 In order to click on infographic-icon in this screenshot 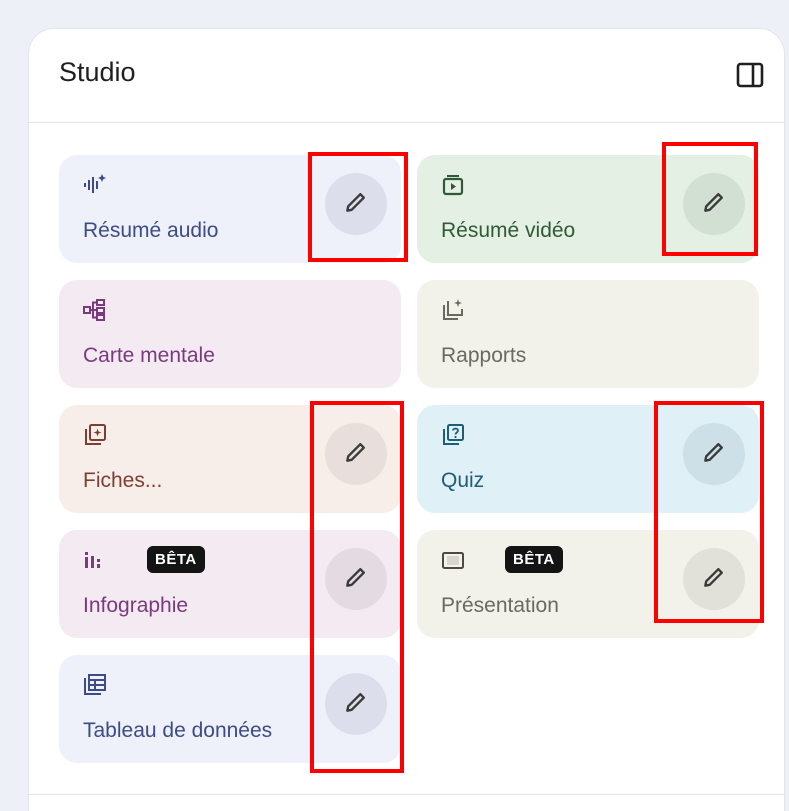, I will do `click(95, 560)`.